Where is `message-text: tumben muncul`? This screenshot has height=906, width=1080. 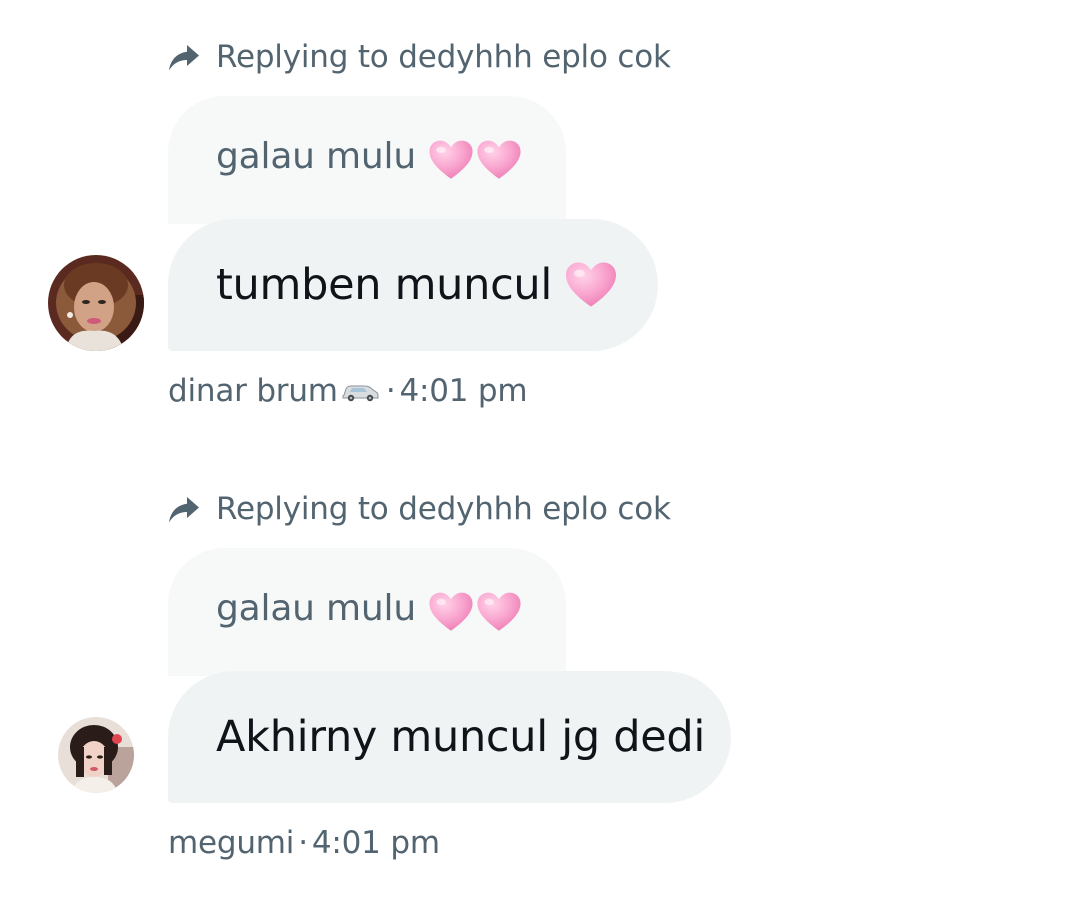
message-text: tumben muncul is located at coordinates (384, 285).